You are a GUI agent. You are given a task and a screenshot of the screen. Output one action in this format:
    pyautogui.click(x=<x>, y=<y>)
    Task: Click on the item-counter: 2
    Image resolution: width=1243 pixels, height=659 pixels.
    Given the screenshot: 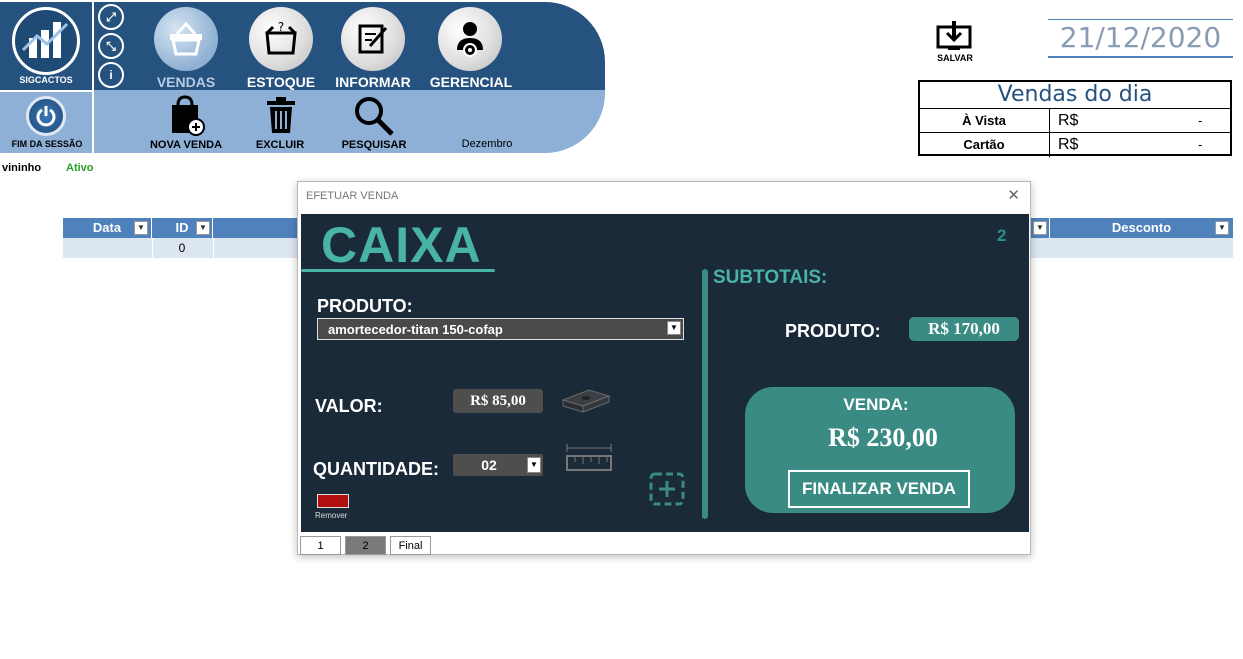 What is the action you would take?
    pyautogui.click(x=1002, y=235)
    